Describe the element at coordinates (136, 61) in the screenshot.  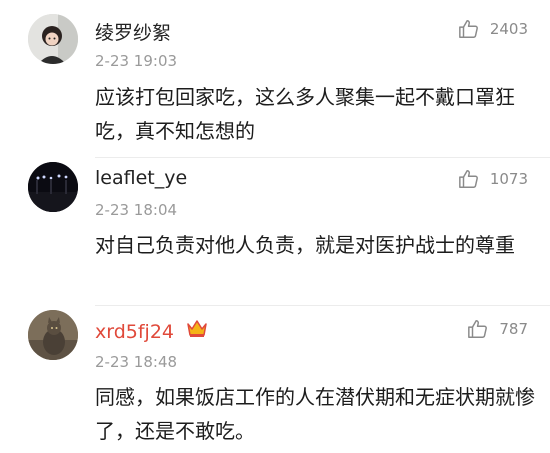
I see `comment-time: 2-23 19:03` at that location.